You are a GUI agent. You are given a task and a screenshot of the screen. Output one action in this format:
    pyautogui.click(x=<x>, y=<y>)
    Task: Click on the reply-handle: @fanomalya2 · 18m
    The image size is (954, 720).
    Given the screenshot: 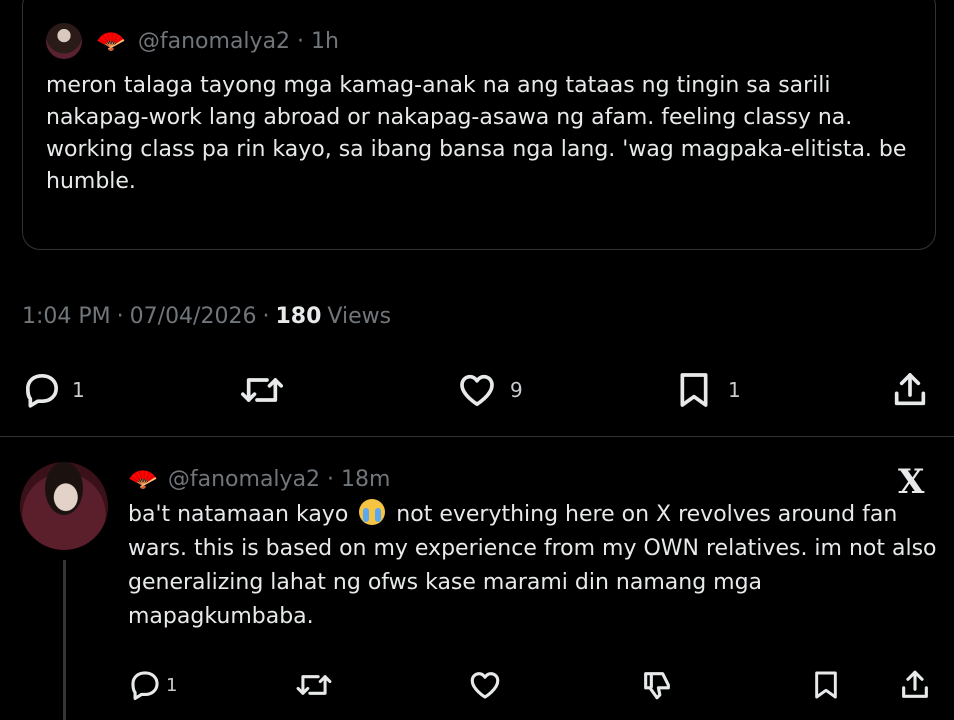 What is the action you would take?
    pyautogui.click(x=279, y=479)
    